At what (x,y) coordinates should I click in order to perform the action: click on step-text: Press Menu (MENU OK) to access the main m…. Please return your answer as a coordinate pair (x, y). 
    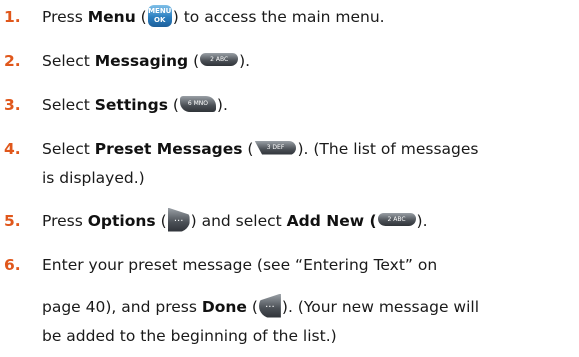
    Looking at the image, I should click on (213, 15).